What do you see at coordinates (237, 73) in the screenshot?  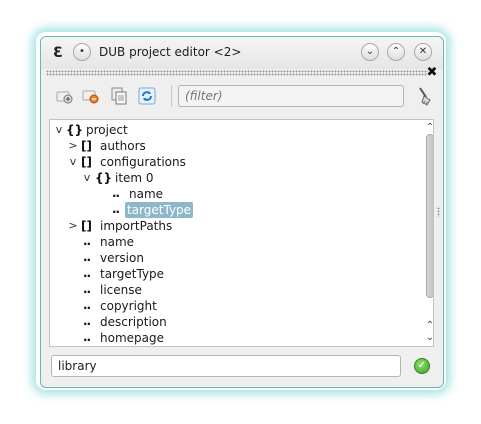 I see `dock-drag-handle` at bounding box center [237, 73].